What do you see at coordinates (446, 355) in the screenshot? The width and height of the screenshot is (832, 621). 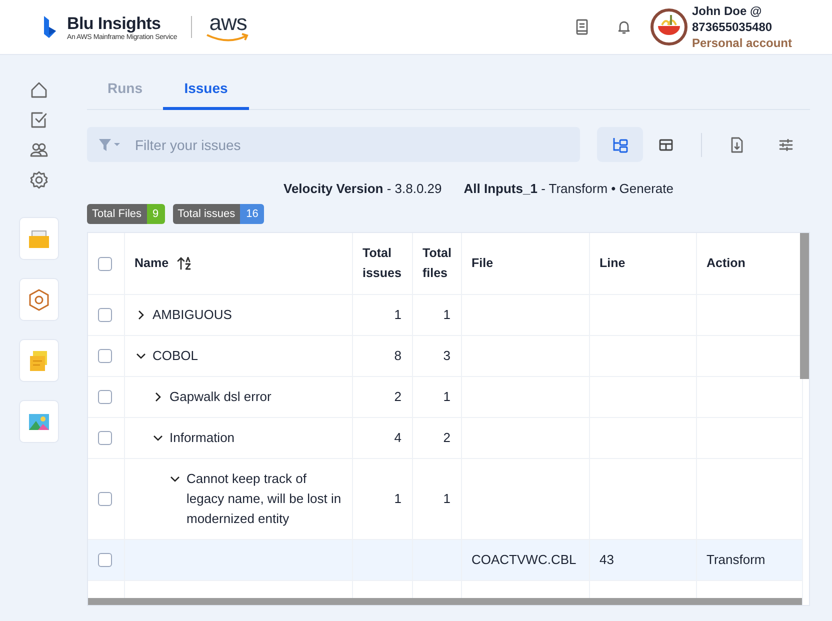 I see `file-count: 3` at bounding box center [446, 355].